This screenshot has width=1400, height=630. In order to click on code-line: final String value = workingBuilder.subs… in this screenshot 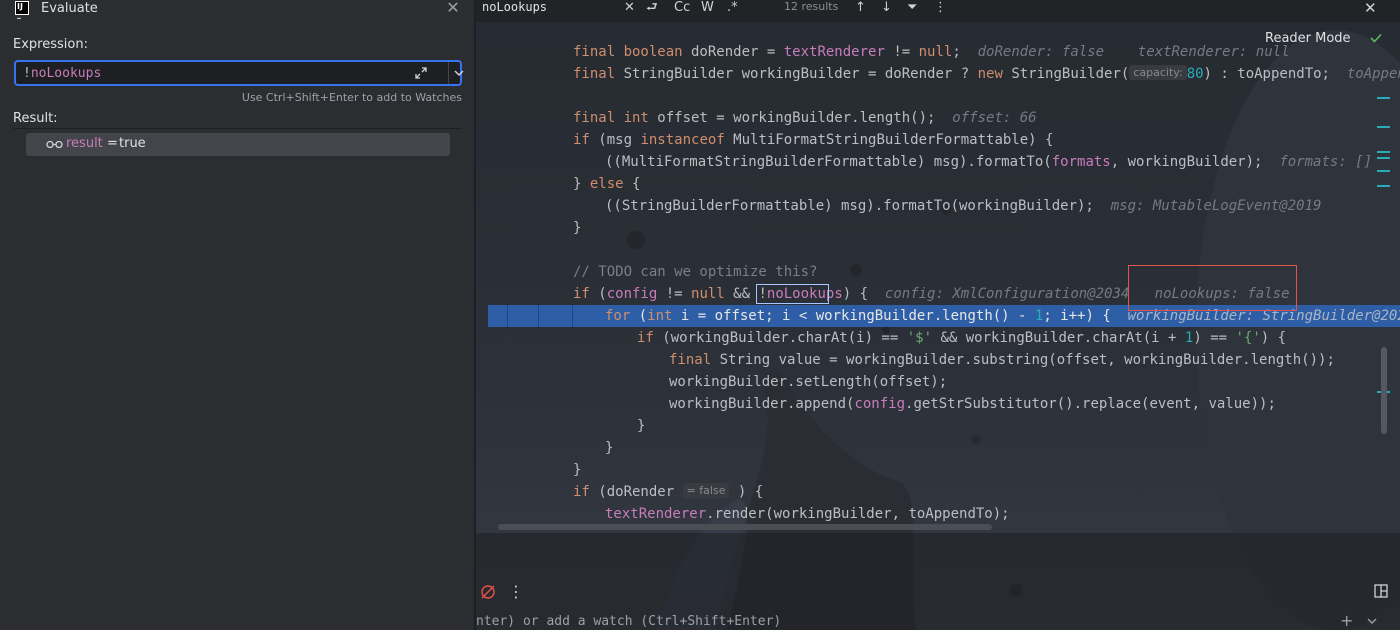, I will do `click(1002, 360)`.